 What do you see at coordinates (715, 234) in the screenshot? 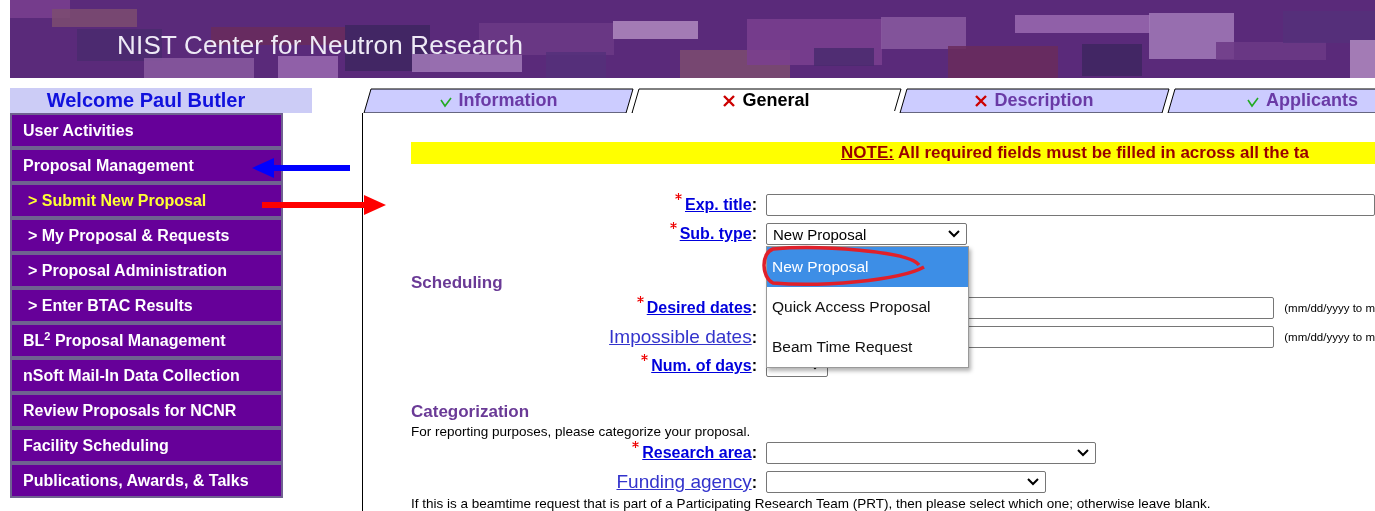
I see `field-label: Sub. type` at bounding box center [715, 234].